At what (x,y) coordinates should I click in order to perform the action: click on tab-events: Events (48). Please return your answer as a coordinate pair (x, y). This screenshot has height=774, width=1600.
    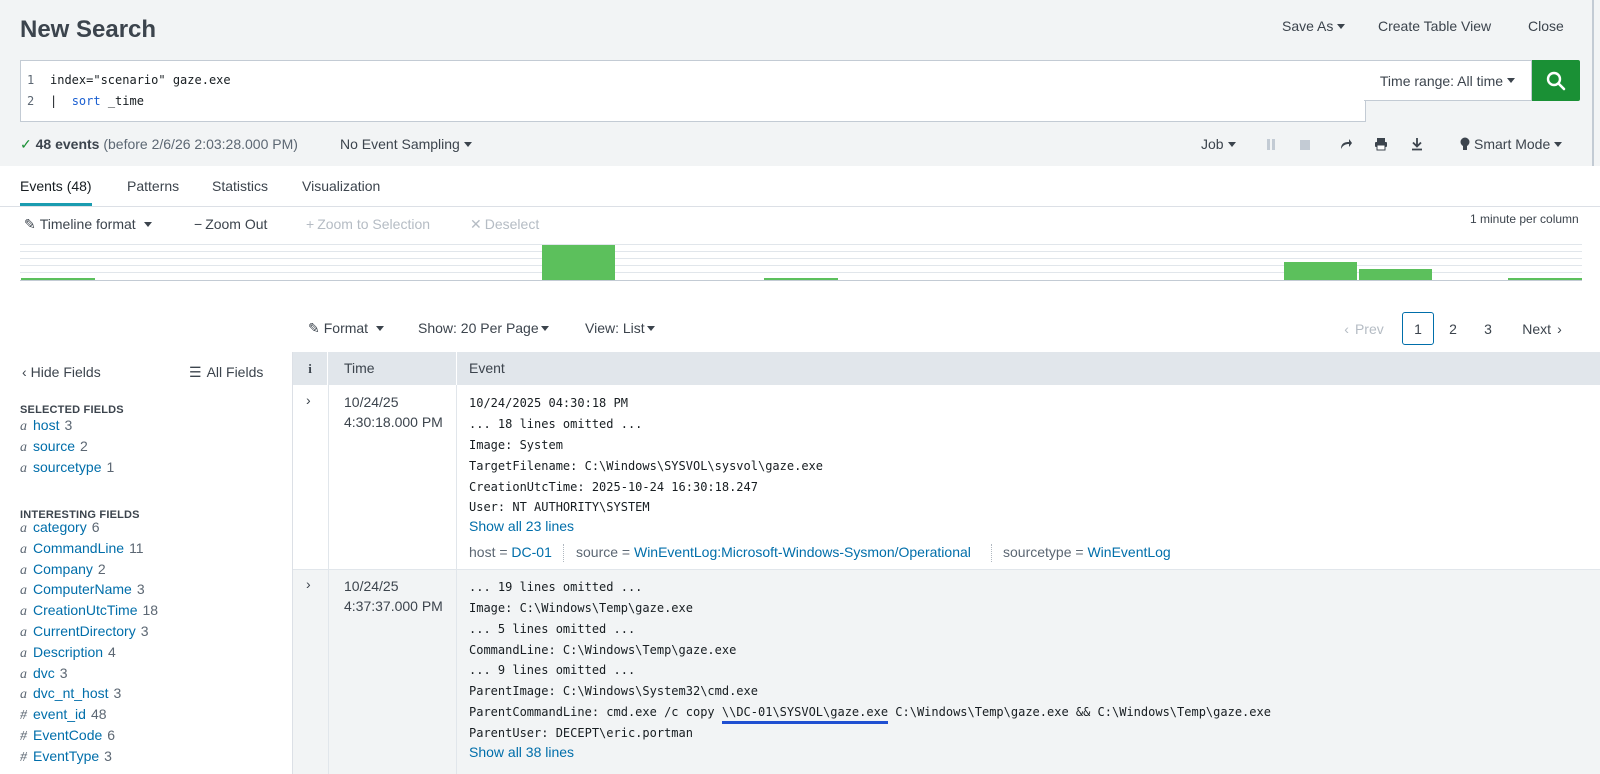
    Looking at the image, I should click on (56, 192).